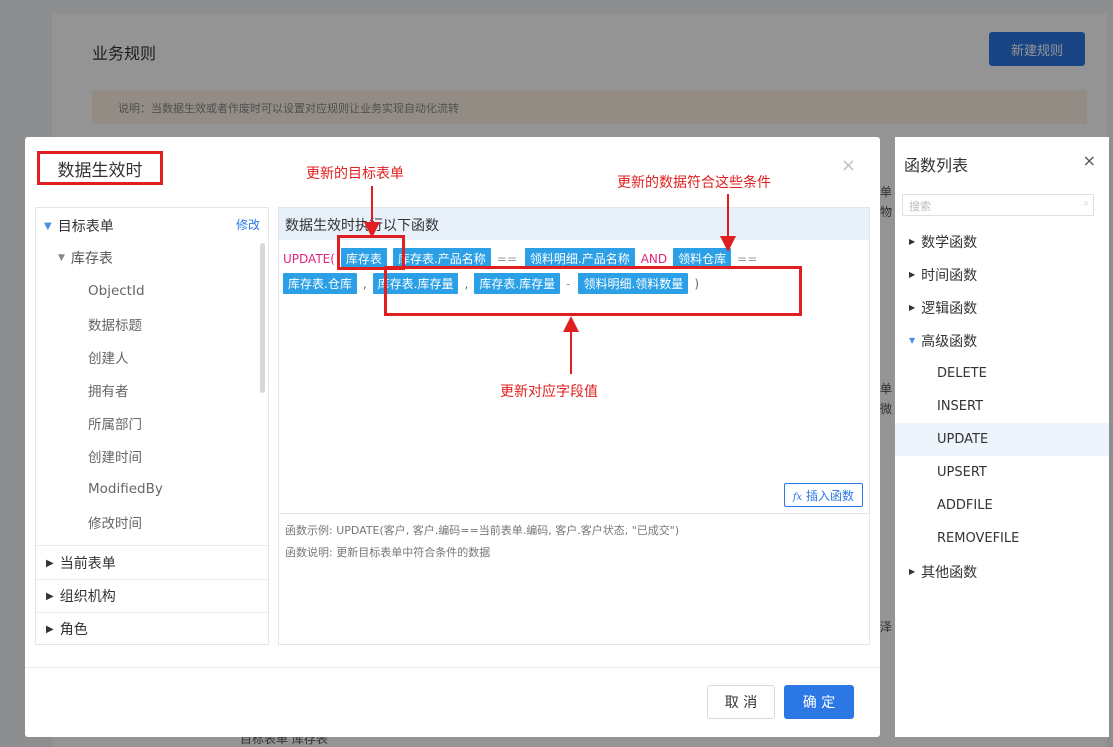 Image resolution: width=1113 pixels, height=747 pixels. I want to click on dialog-title: 数据生效时, so click(100, 168).